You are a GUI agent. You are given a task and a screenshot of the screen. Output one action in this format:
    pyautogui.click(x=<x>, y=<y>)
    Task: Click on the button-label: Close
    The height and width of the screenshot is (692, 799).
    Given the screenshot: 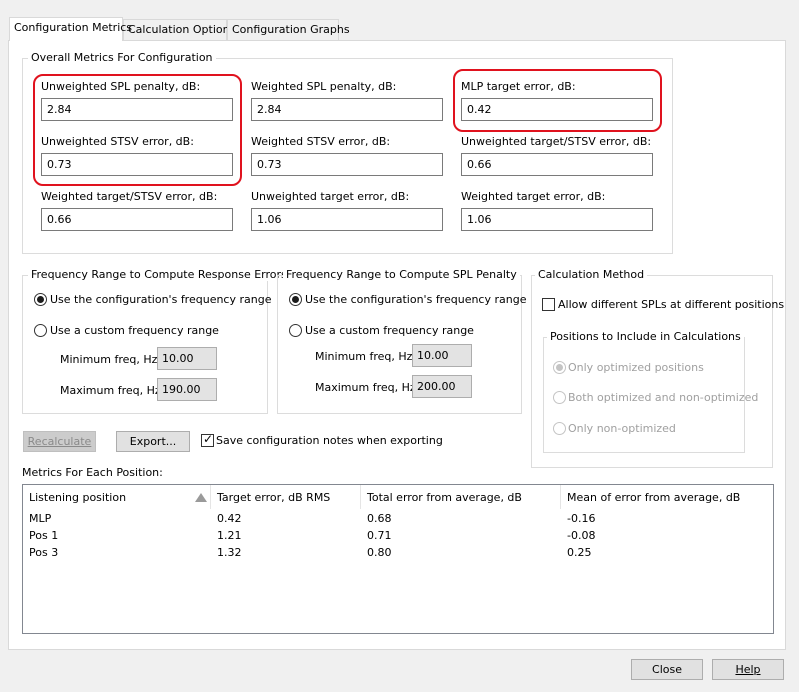 What is the action you would take?
    pyautogui.click(x=667, y=669)
    